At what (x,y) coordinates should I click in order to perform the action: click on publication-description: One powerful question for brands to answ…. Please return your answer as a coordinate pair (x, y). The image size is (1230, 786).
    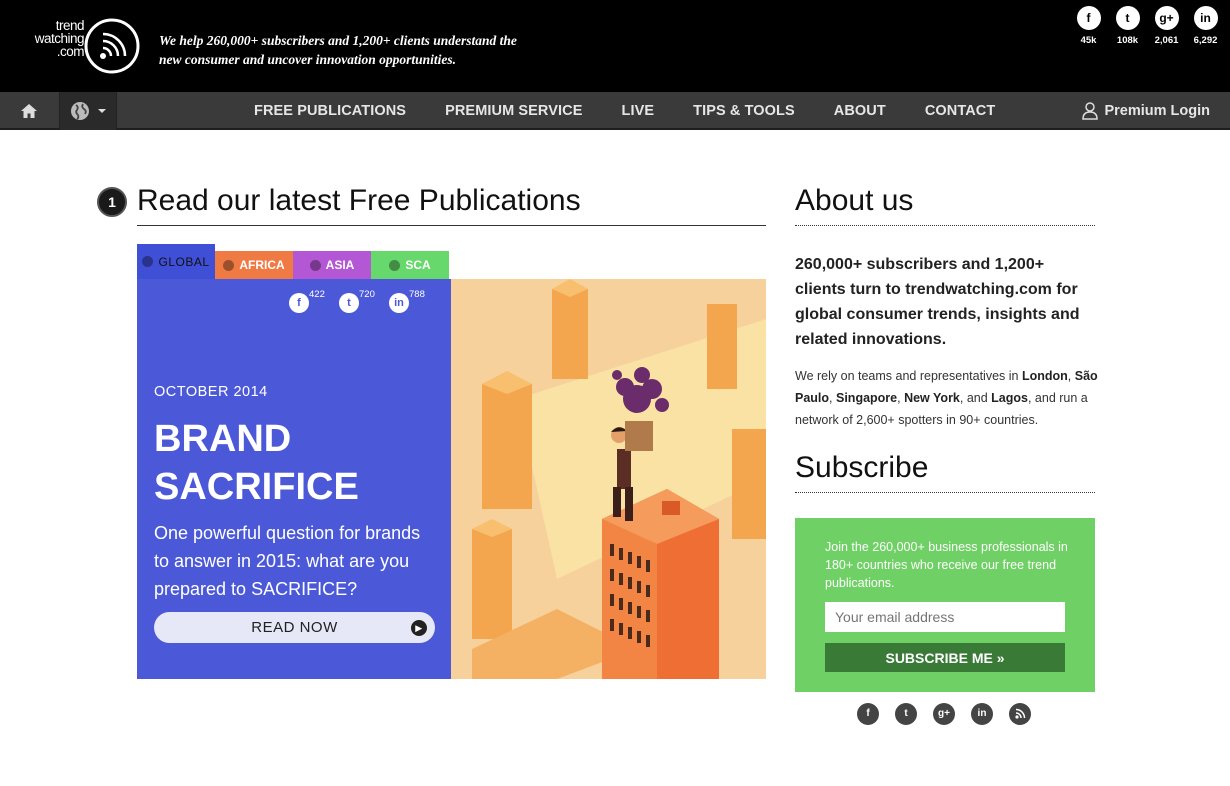
    Looking at the image, I should click on (287, 561).